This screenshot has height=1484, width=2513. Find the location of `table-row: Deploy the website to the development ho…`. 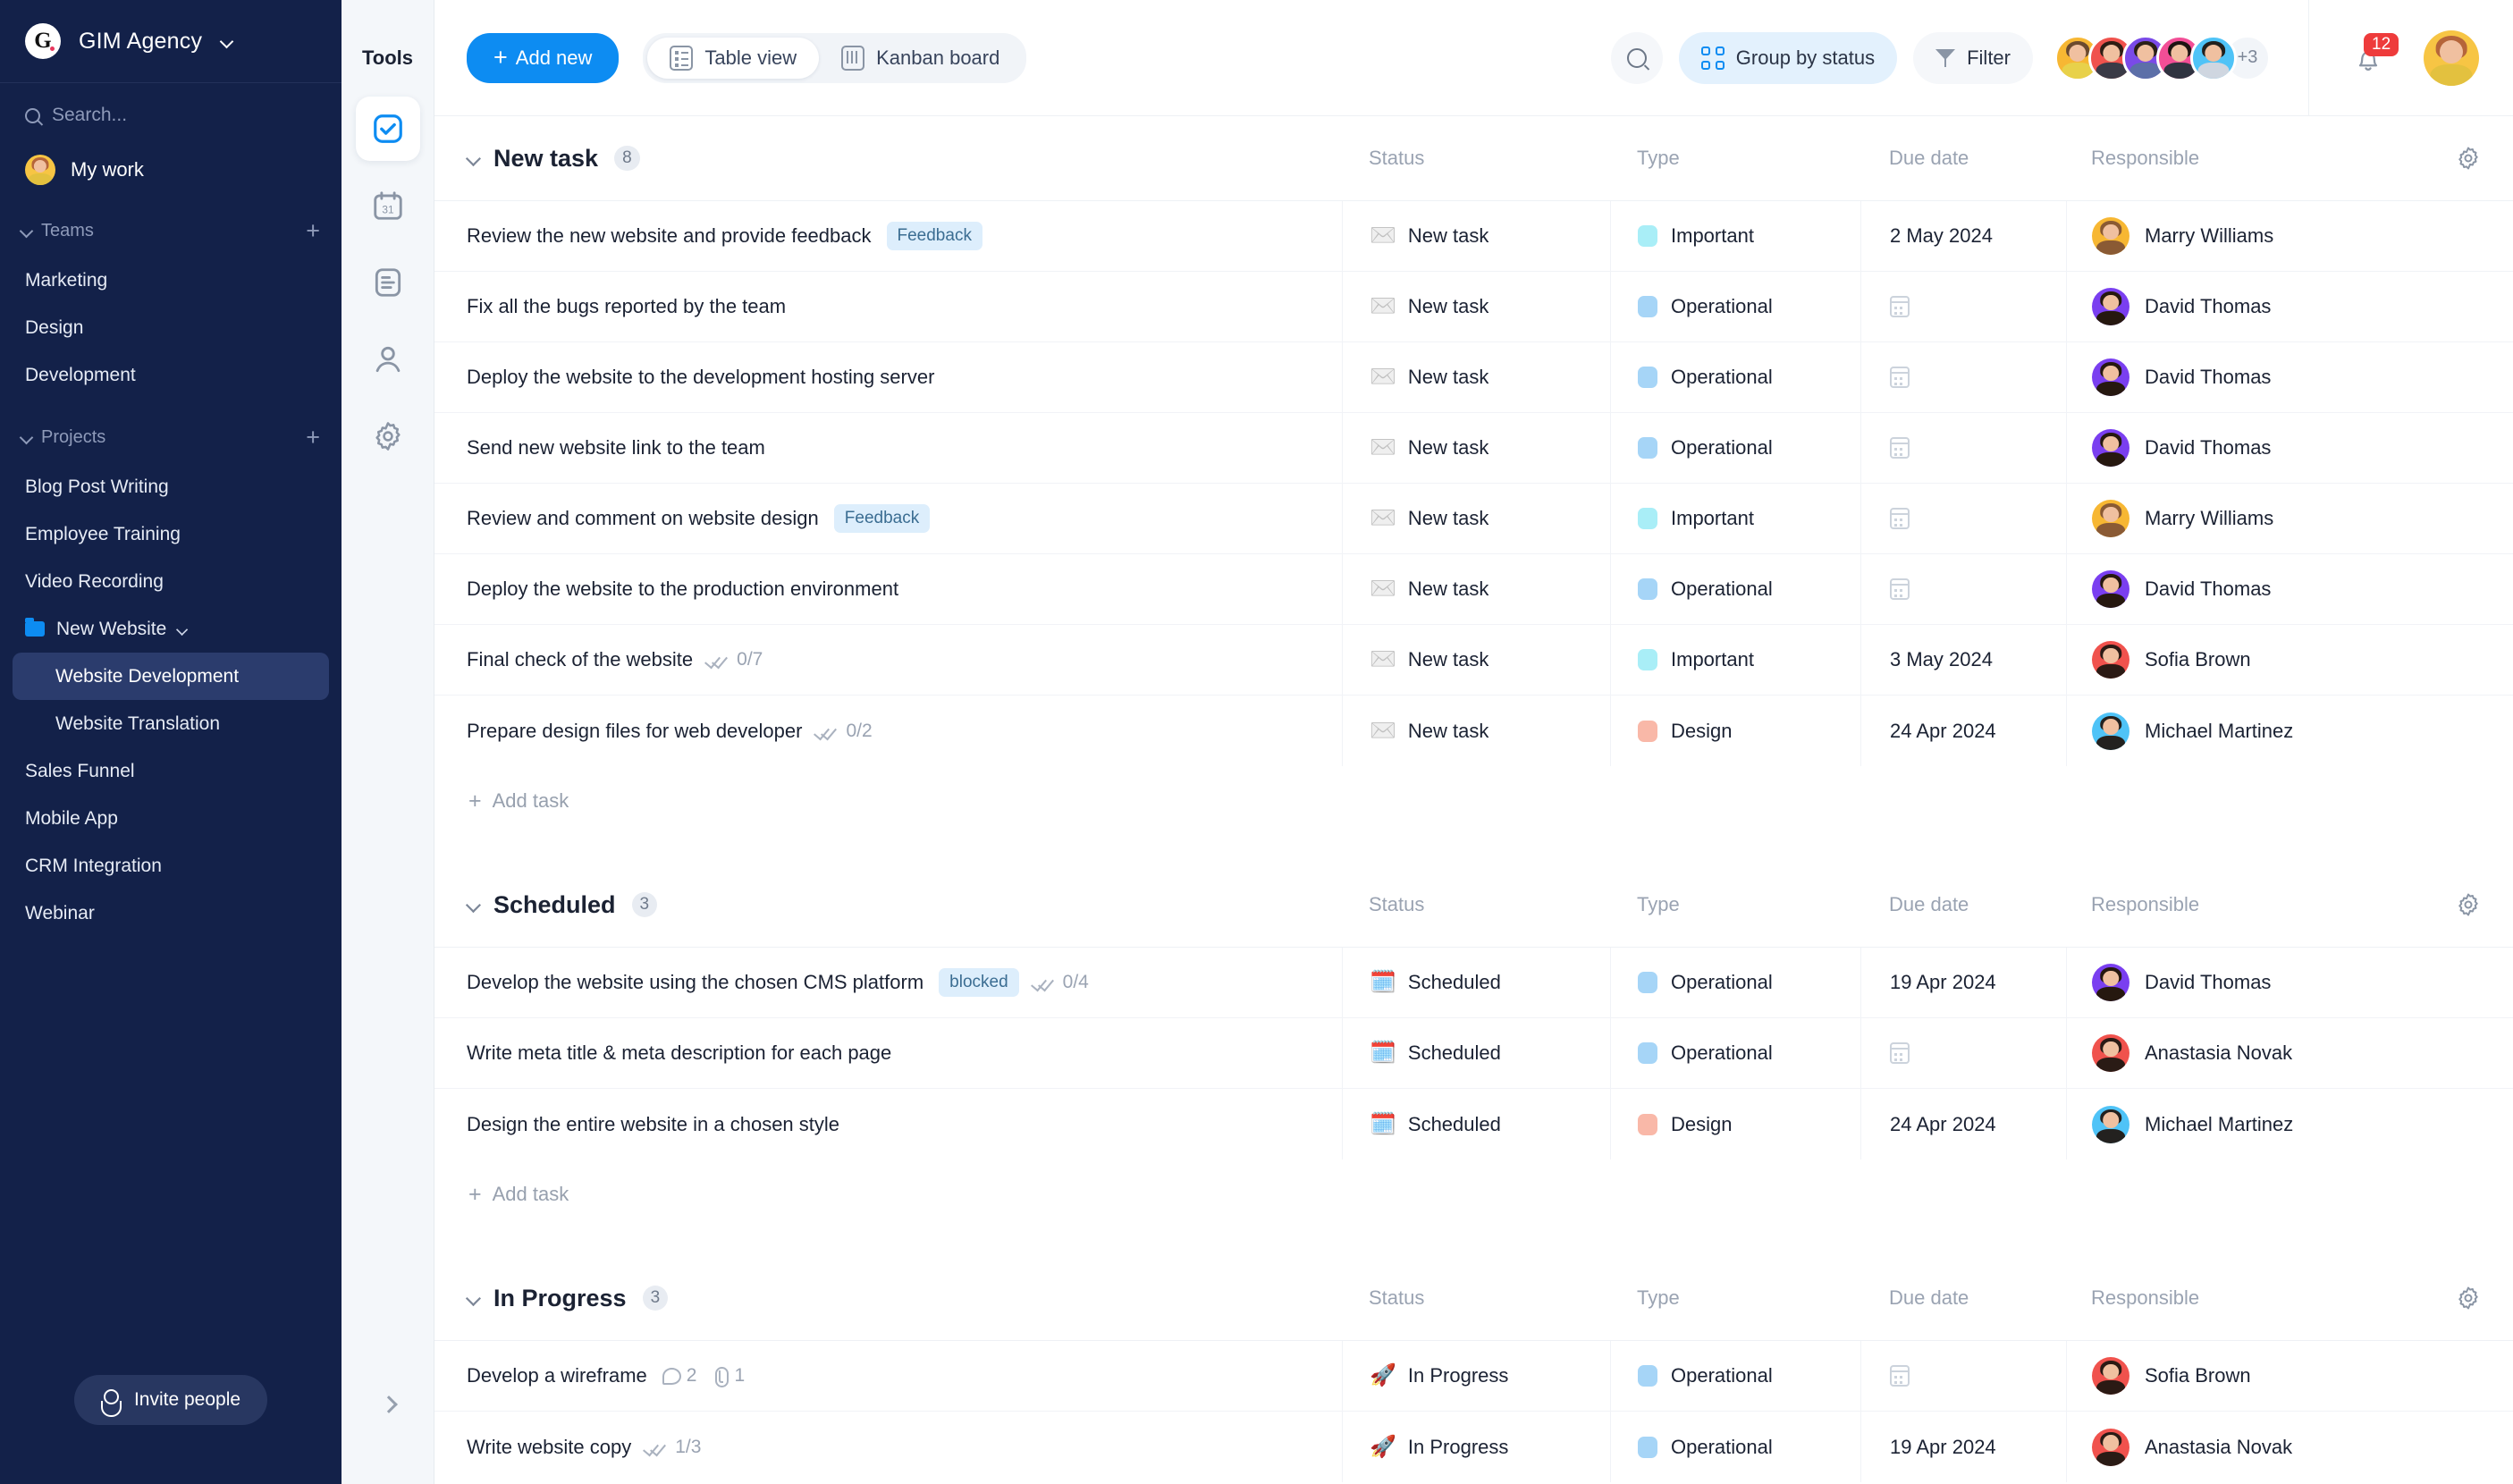

table-row: Deploy the website to the development ho… is located at coordinates (1473, 377).